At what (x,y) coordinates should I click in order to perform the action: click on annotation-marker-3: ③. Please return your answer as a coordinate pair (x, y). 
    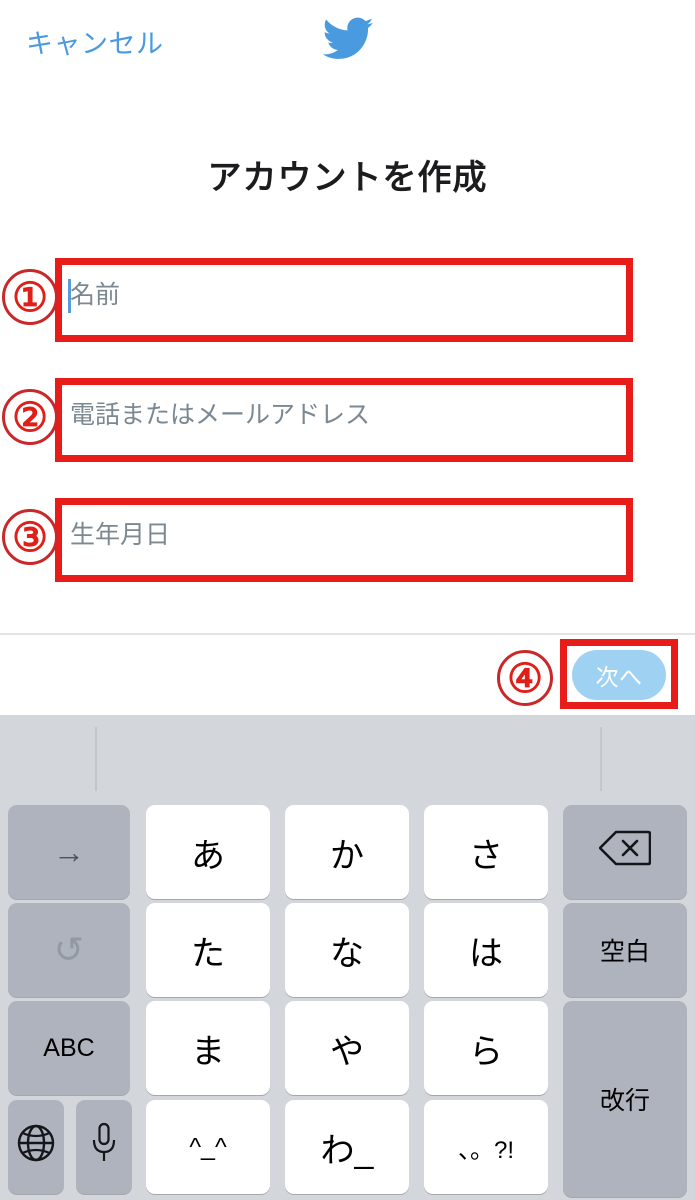
    Looking at the image, I should click on (30, 537).